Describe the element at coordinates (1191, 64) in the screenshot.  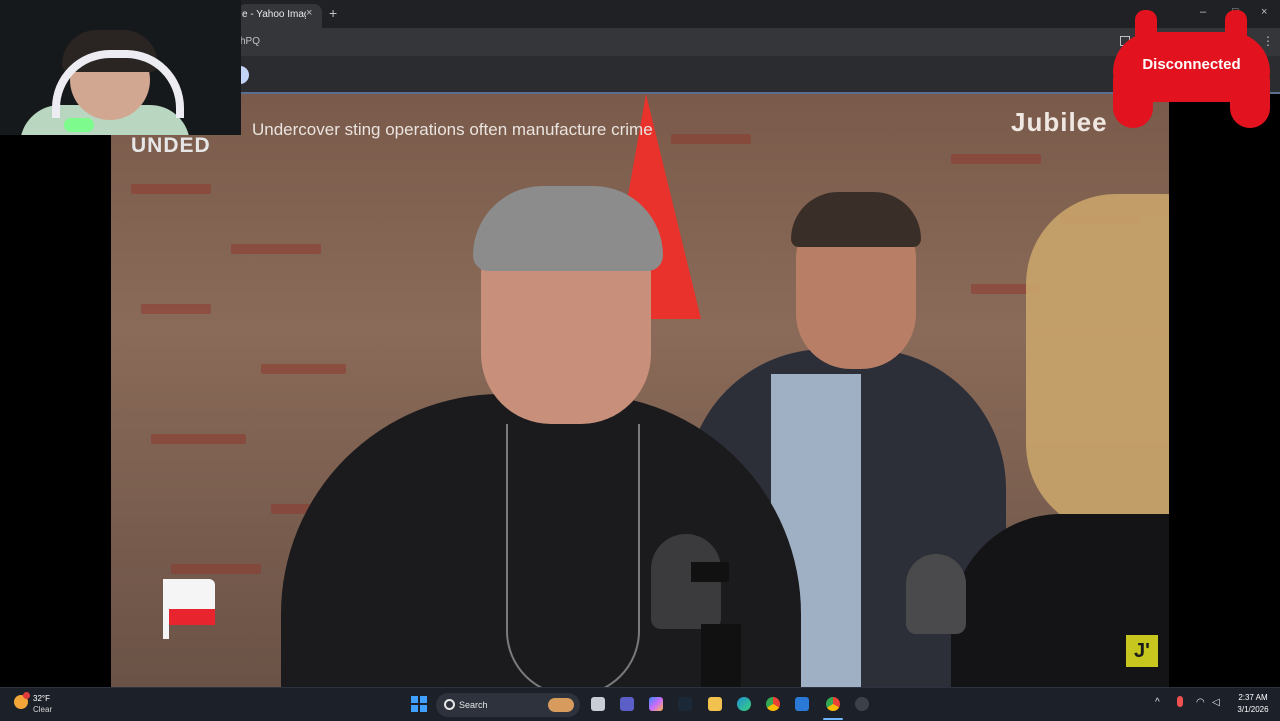
I see `status-badge-text: Disconnected` at that location.